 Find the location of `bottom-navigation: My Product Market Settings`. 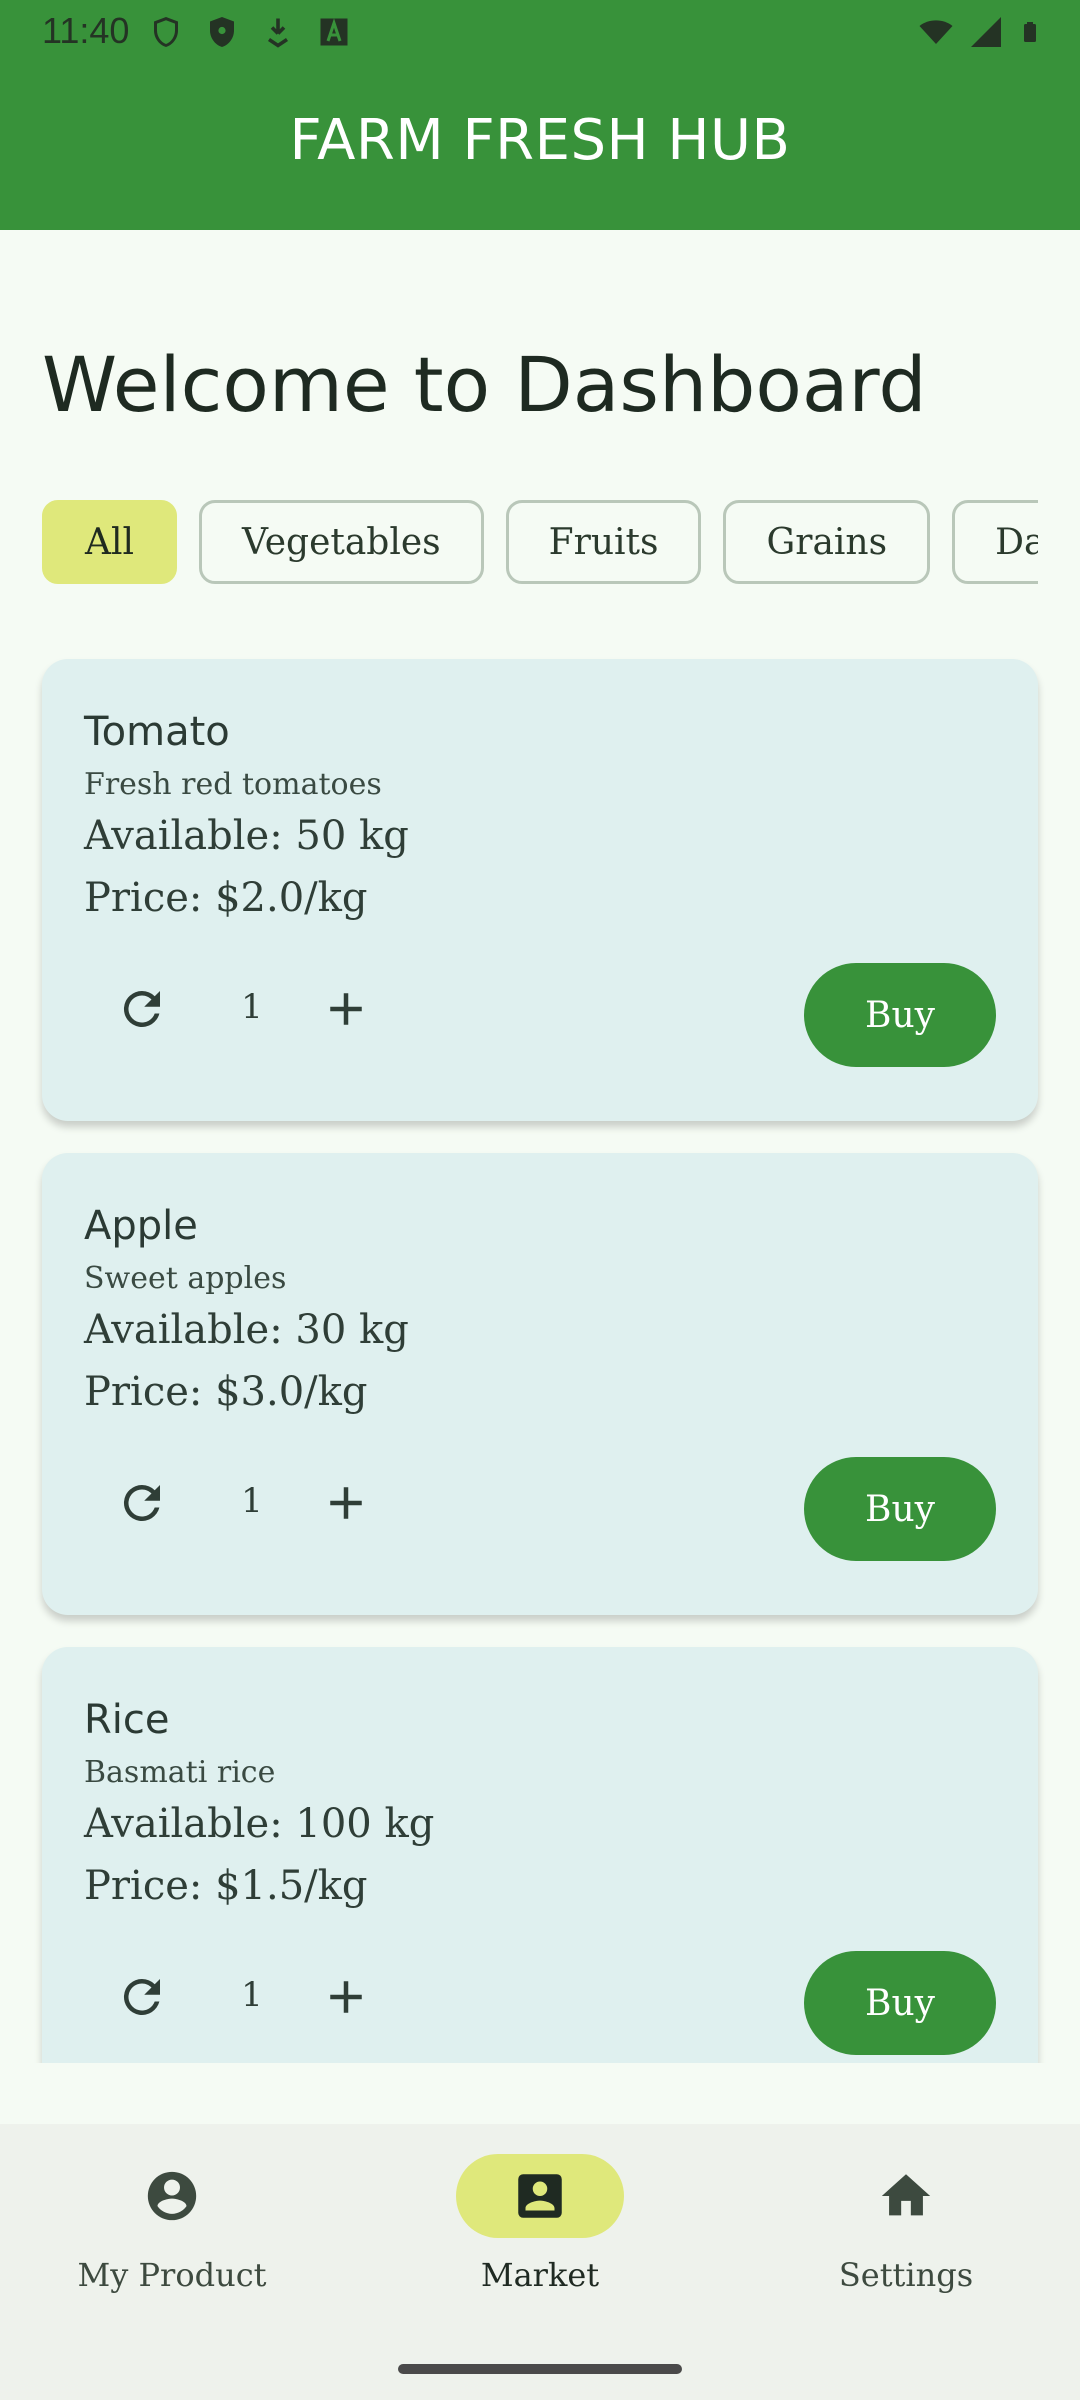

bottom-navigation: My Product Market Settings is located at coordinates (540, 2262).